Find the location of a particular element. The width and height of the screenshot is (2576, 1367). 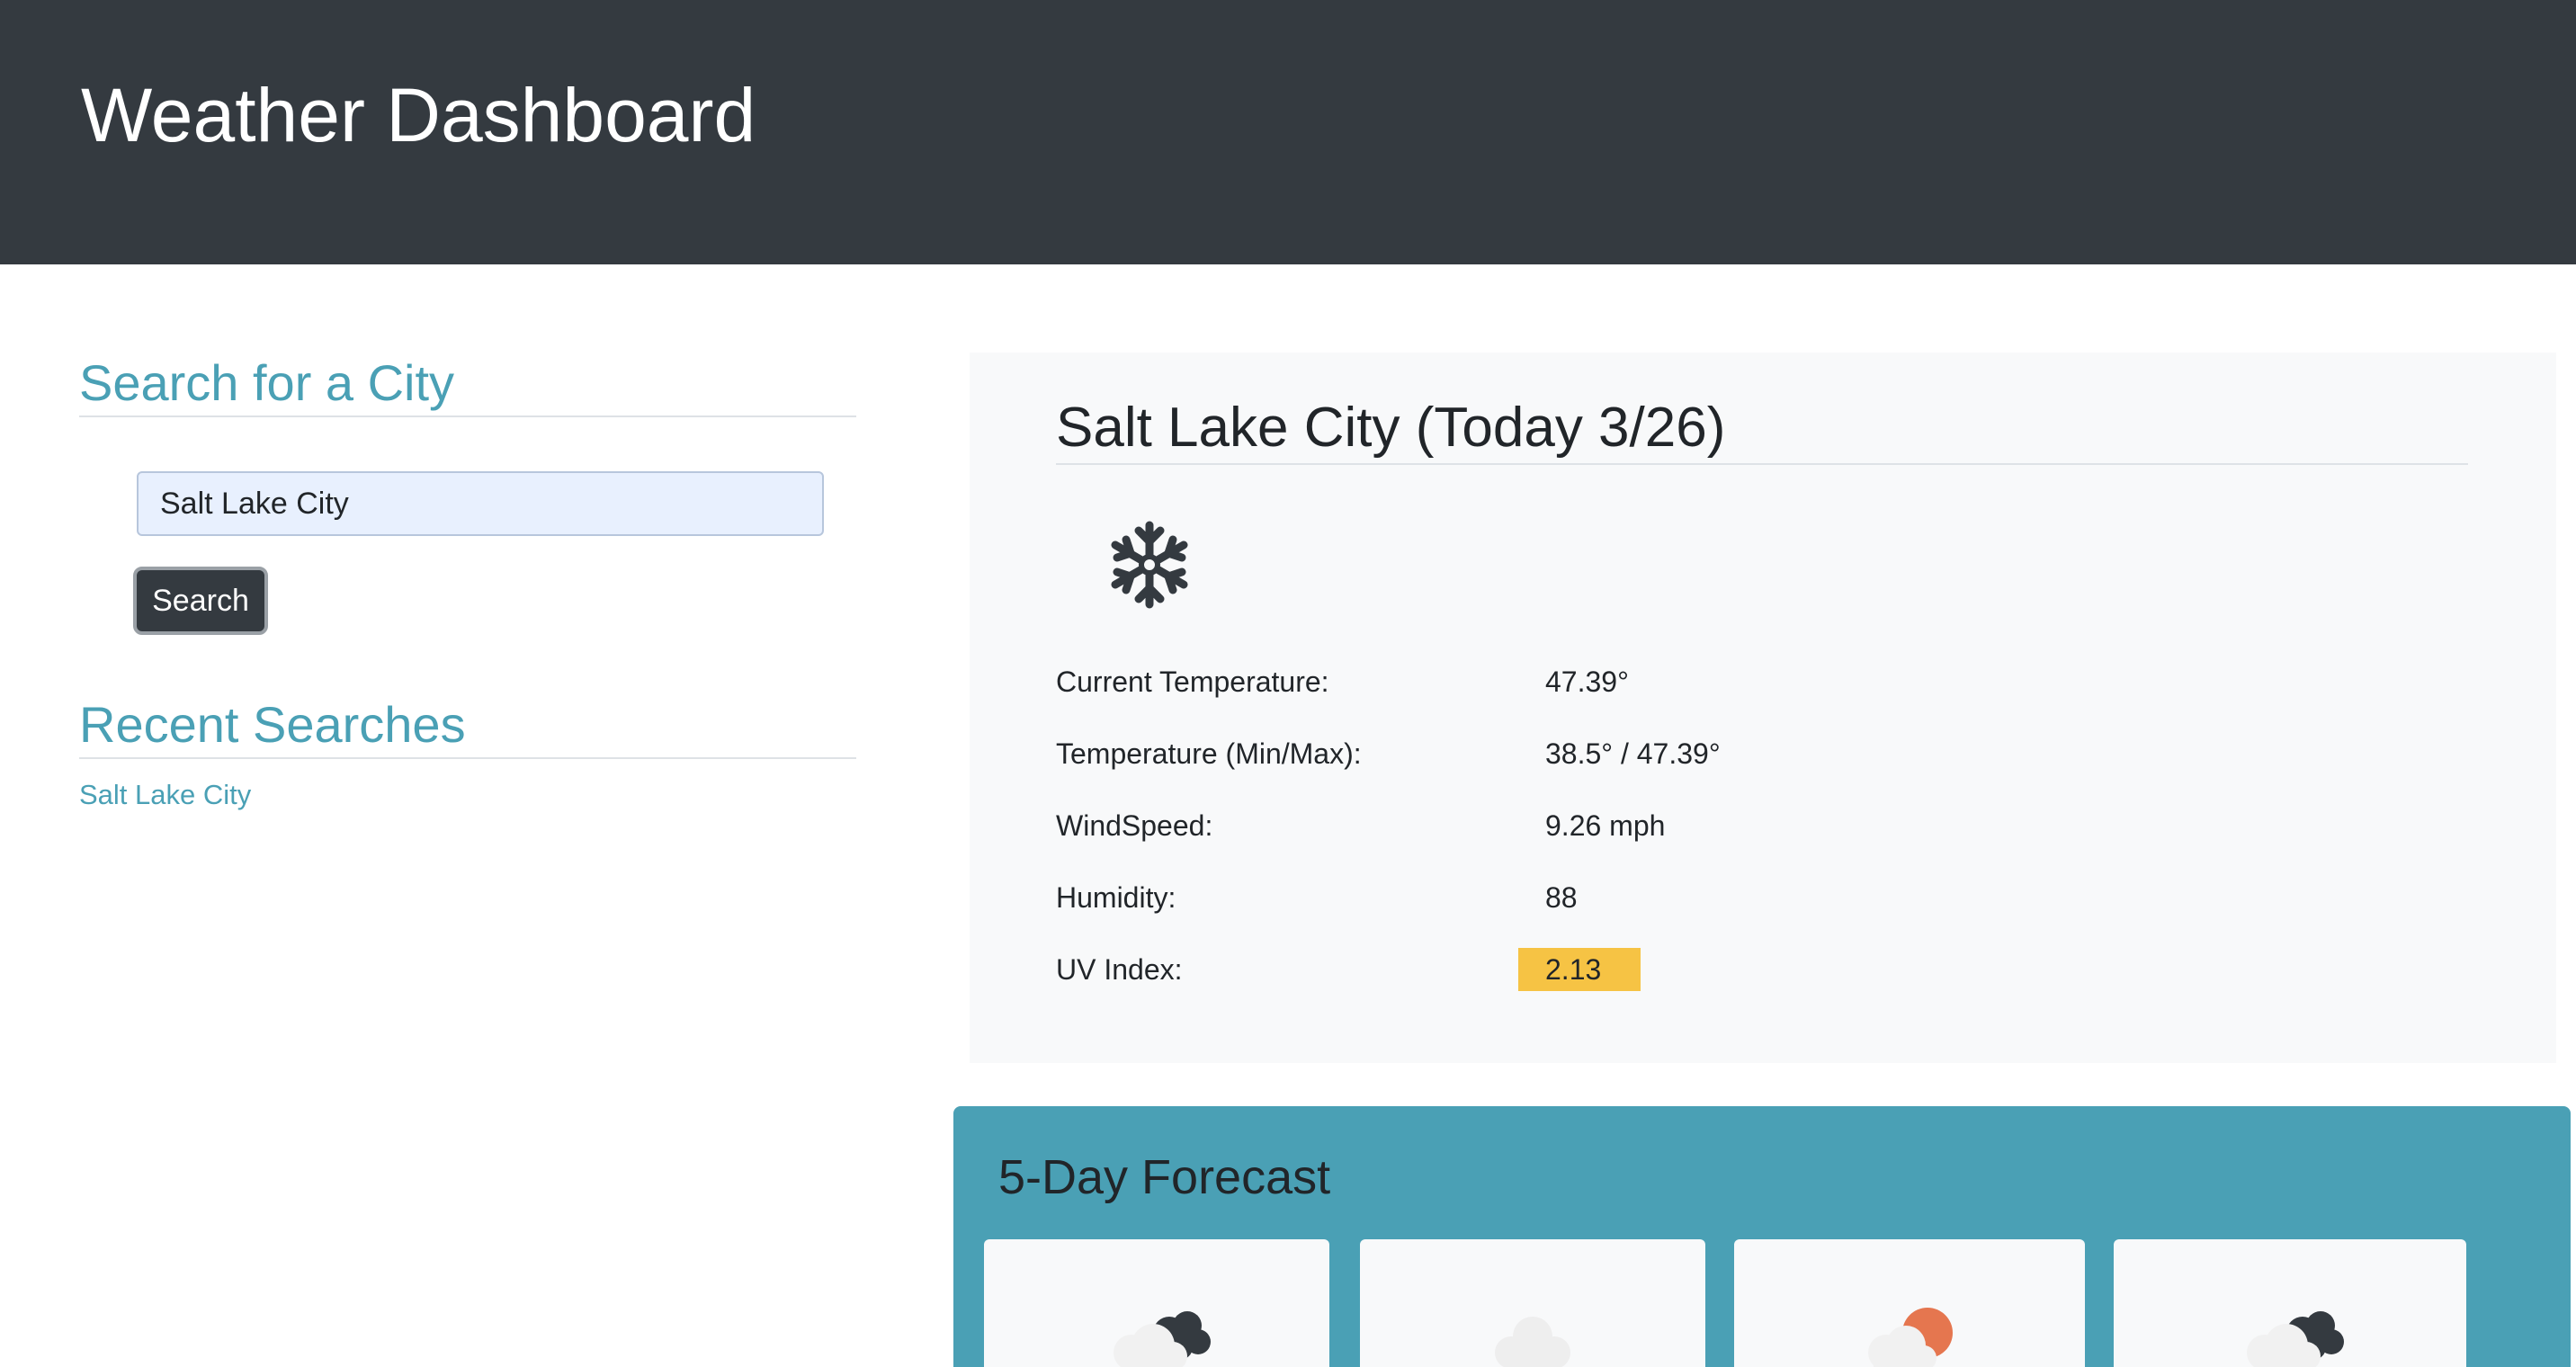

search-button: Search is located at coordinates (200, 601).